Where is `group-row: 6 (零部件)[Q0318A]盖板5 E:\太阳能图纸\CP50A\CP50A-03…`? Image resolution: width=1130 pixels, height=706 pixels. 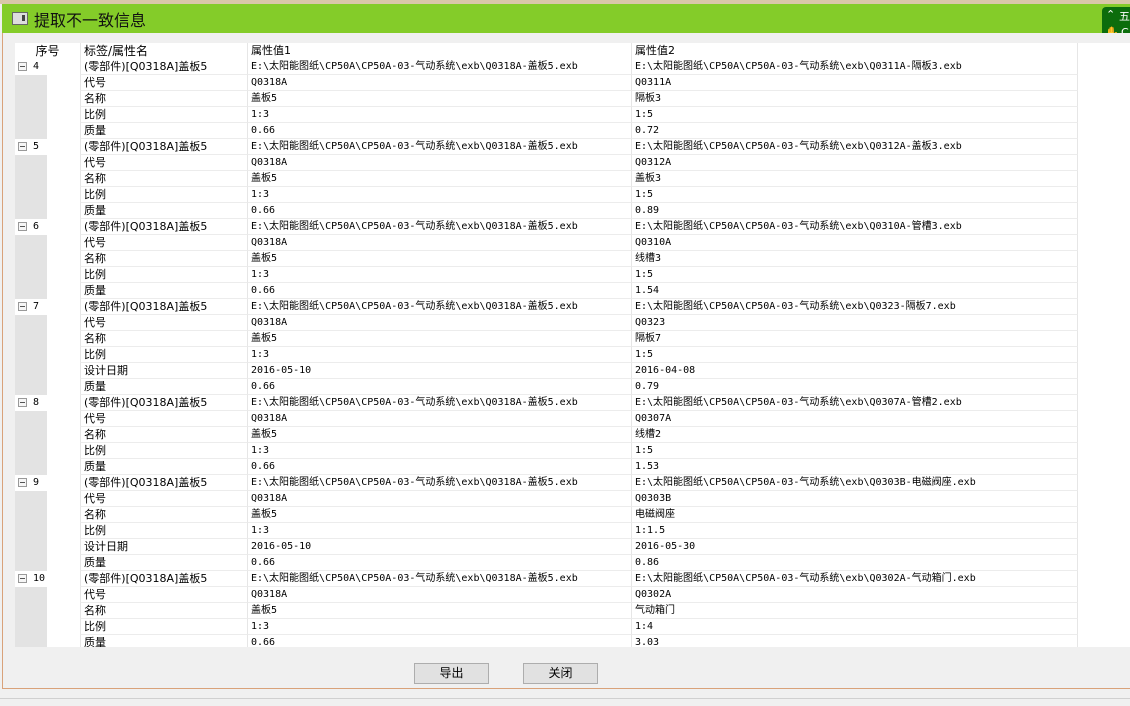
group-row: 6 (零部件)[Q0318A]盖板5 E:\太阳能图纸\CP50A\CP50A-03… is located at coordinates (572, 227).